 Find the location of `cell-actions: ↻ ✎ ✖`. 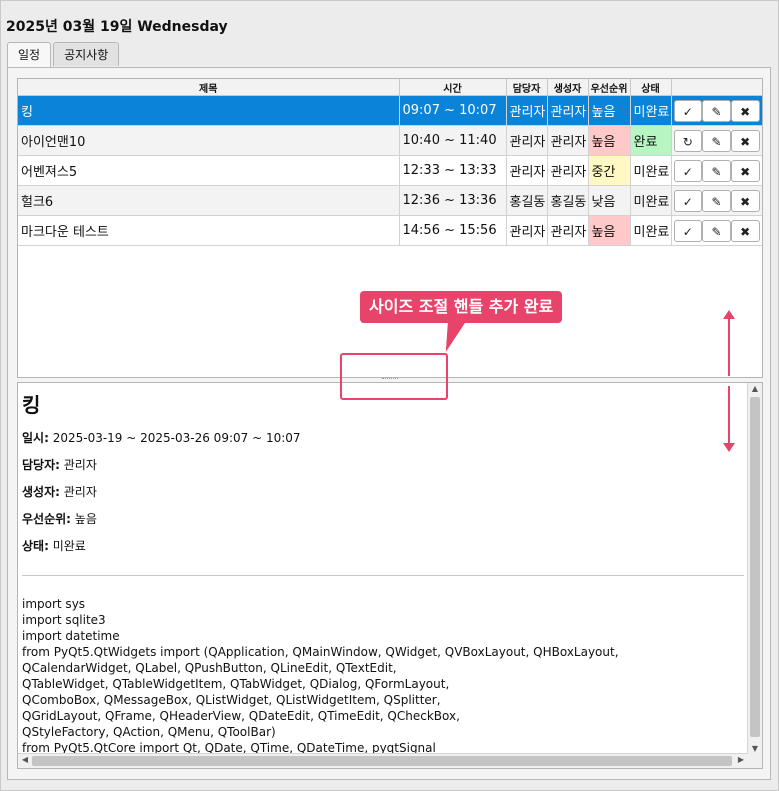

cell-actions: ↻ ✎ ✖ is located at coordinates (716, 140).